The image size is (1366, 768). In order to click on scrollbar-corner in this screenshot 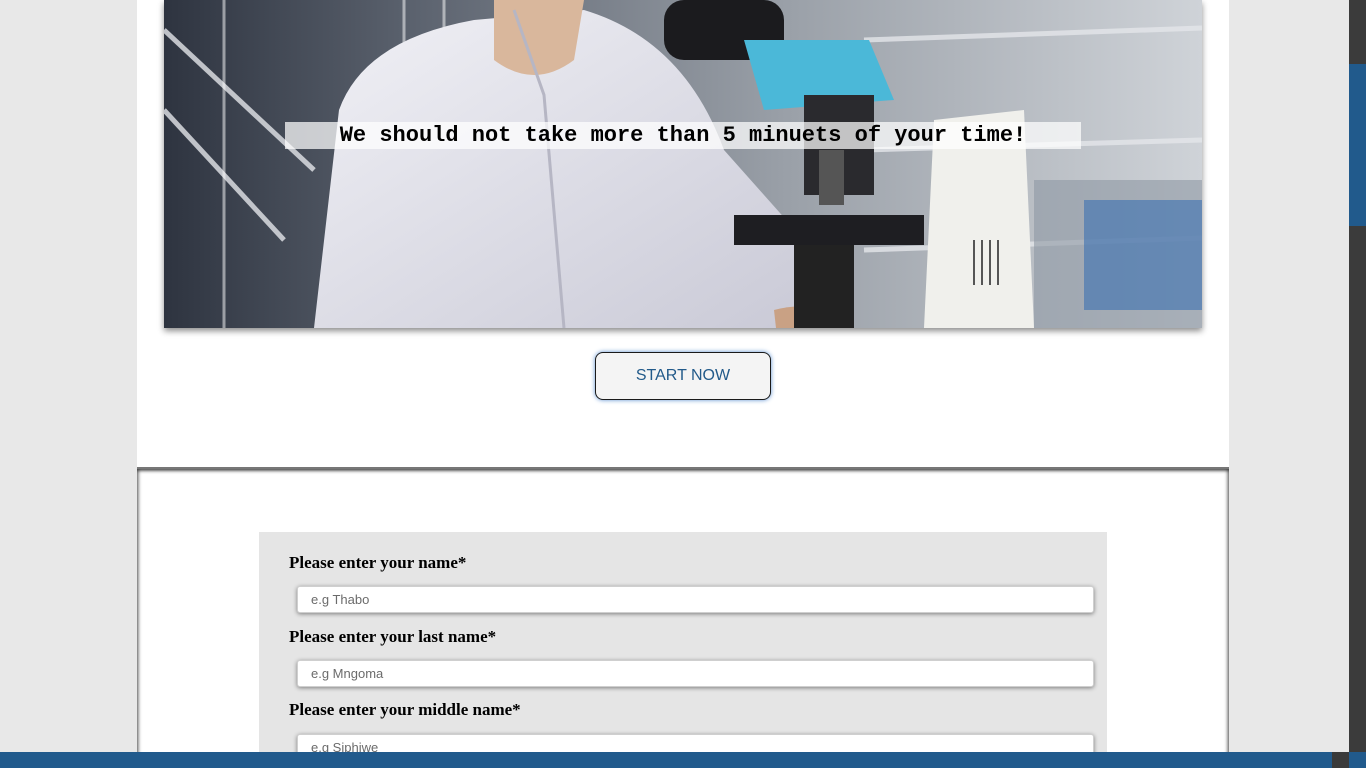, I will do `click(1340, 760)`.